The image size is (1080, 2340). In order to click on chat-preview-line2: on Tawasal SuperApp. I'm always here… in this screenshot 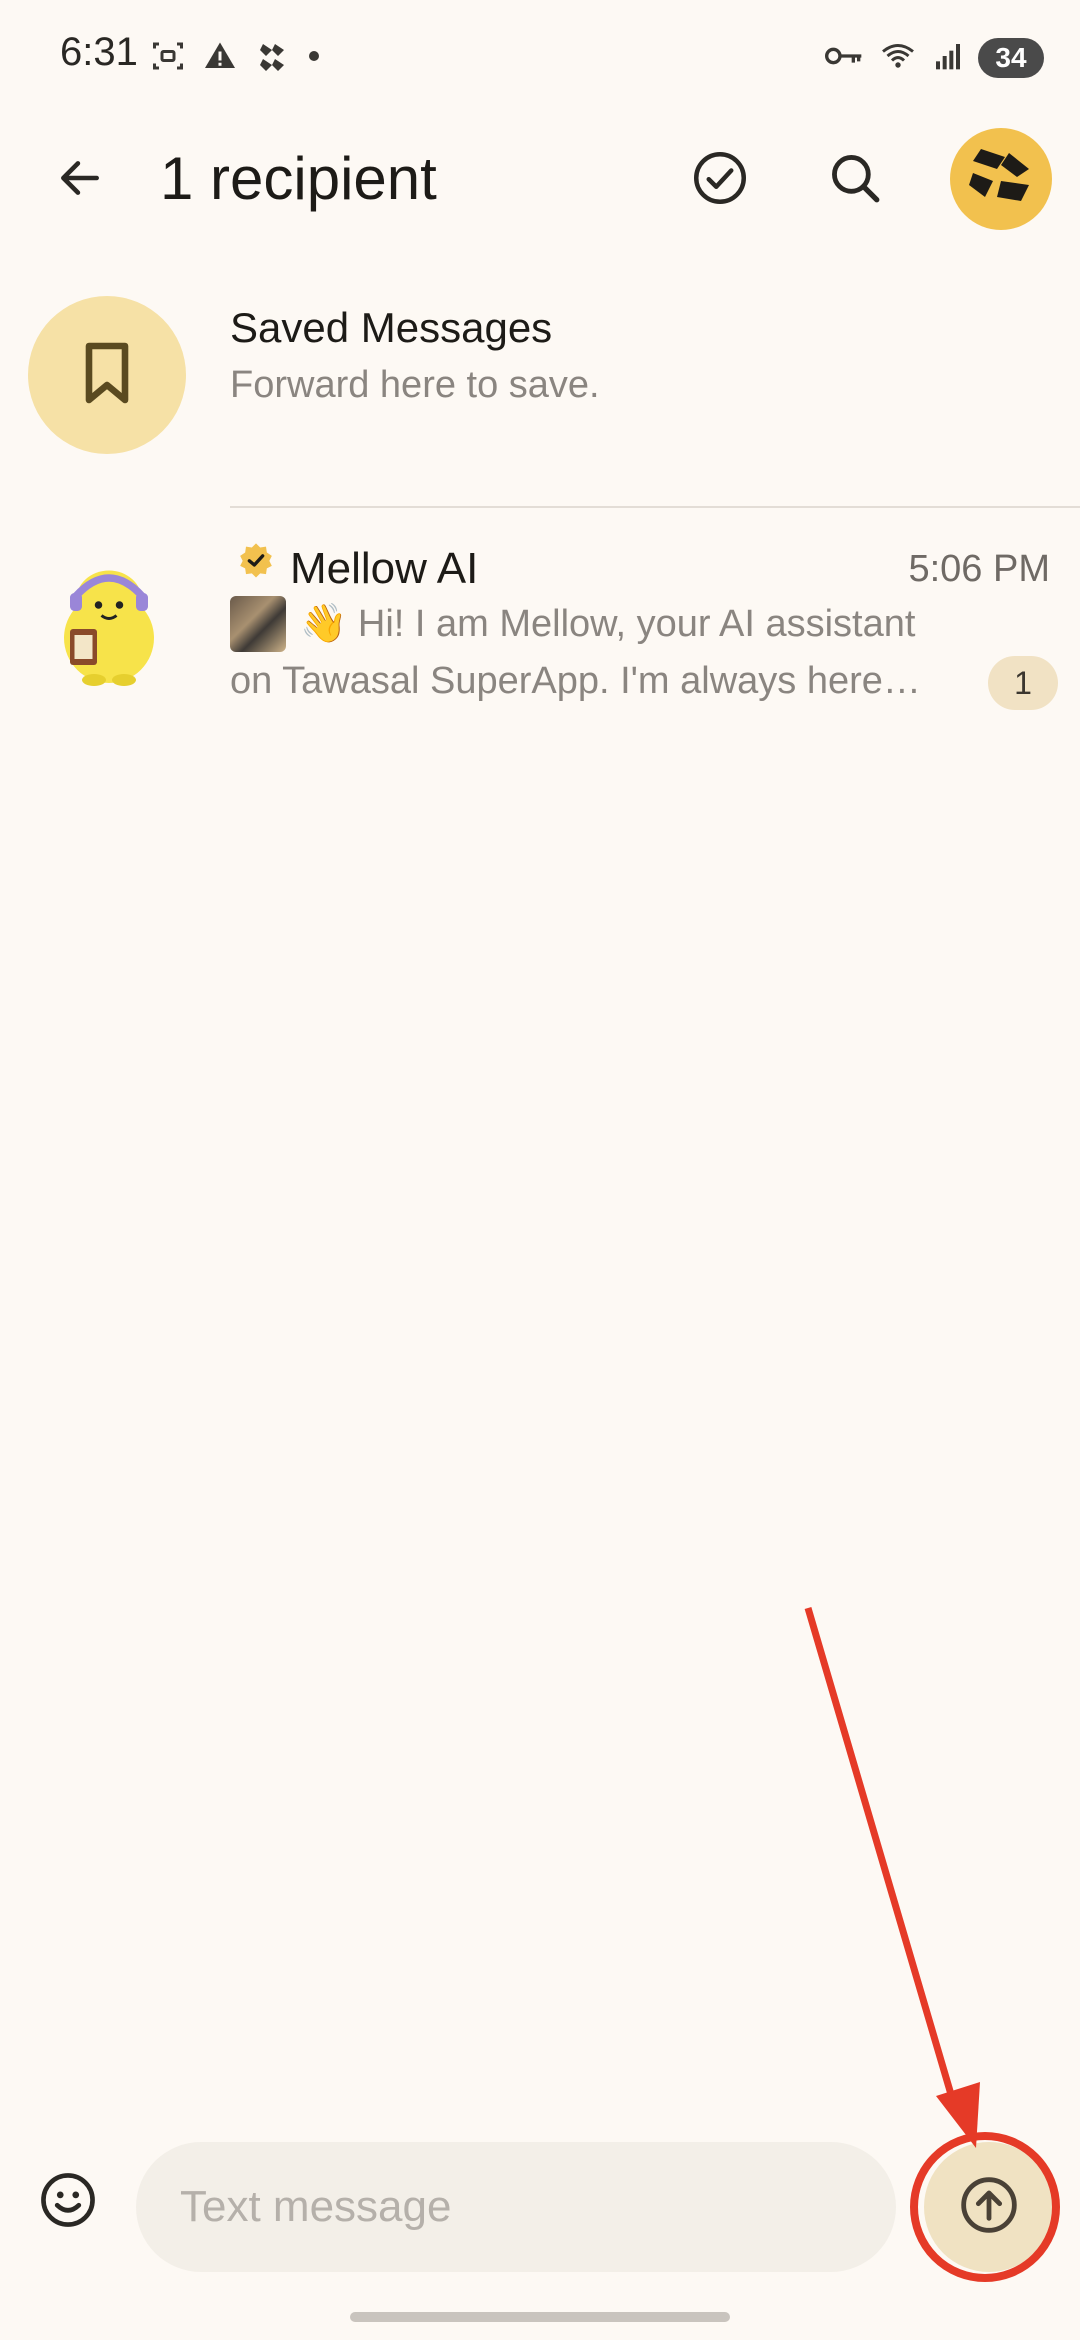, I will do `click(575, 681)`.